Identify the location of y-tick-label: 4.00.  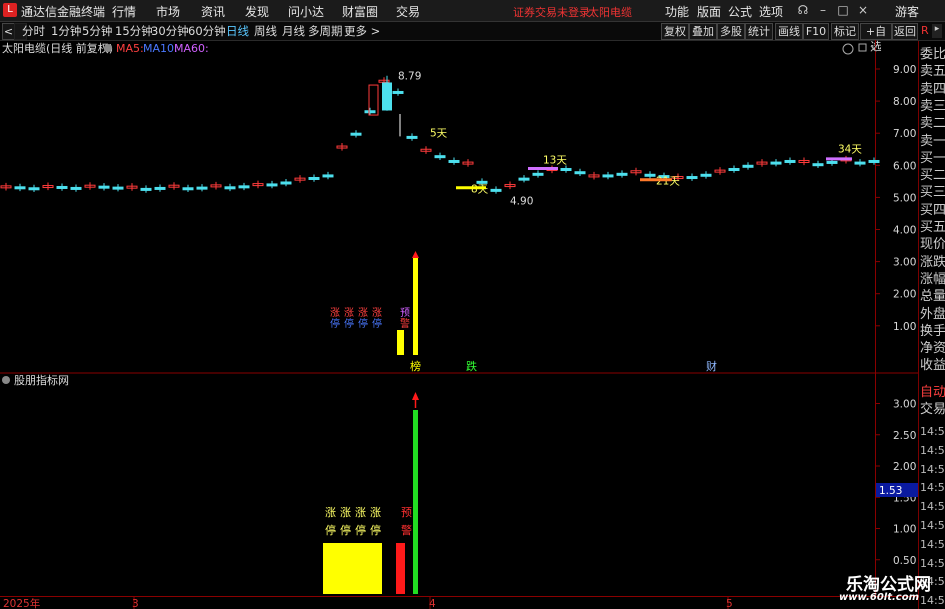
(904, 231).